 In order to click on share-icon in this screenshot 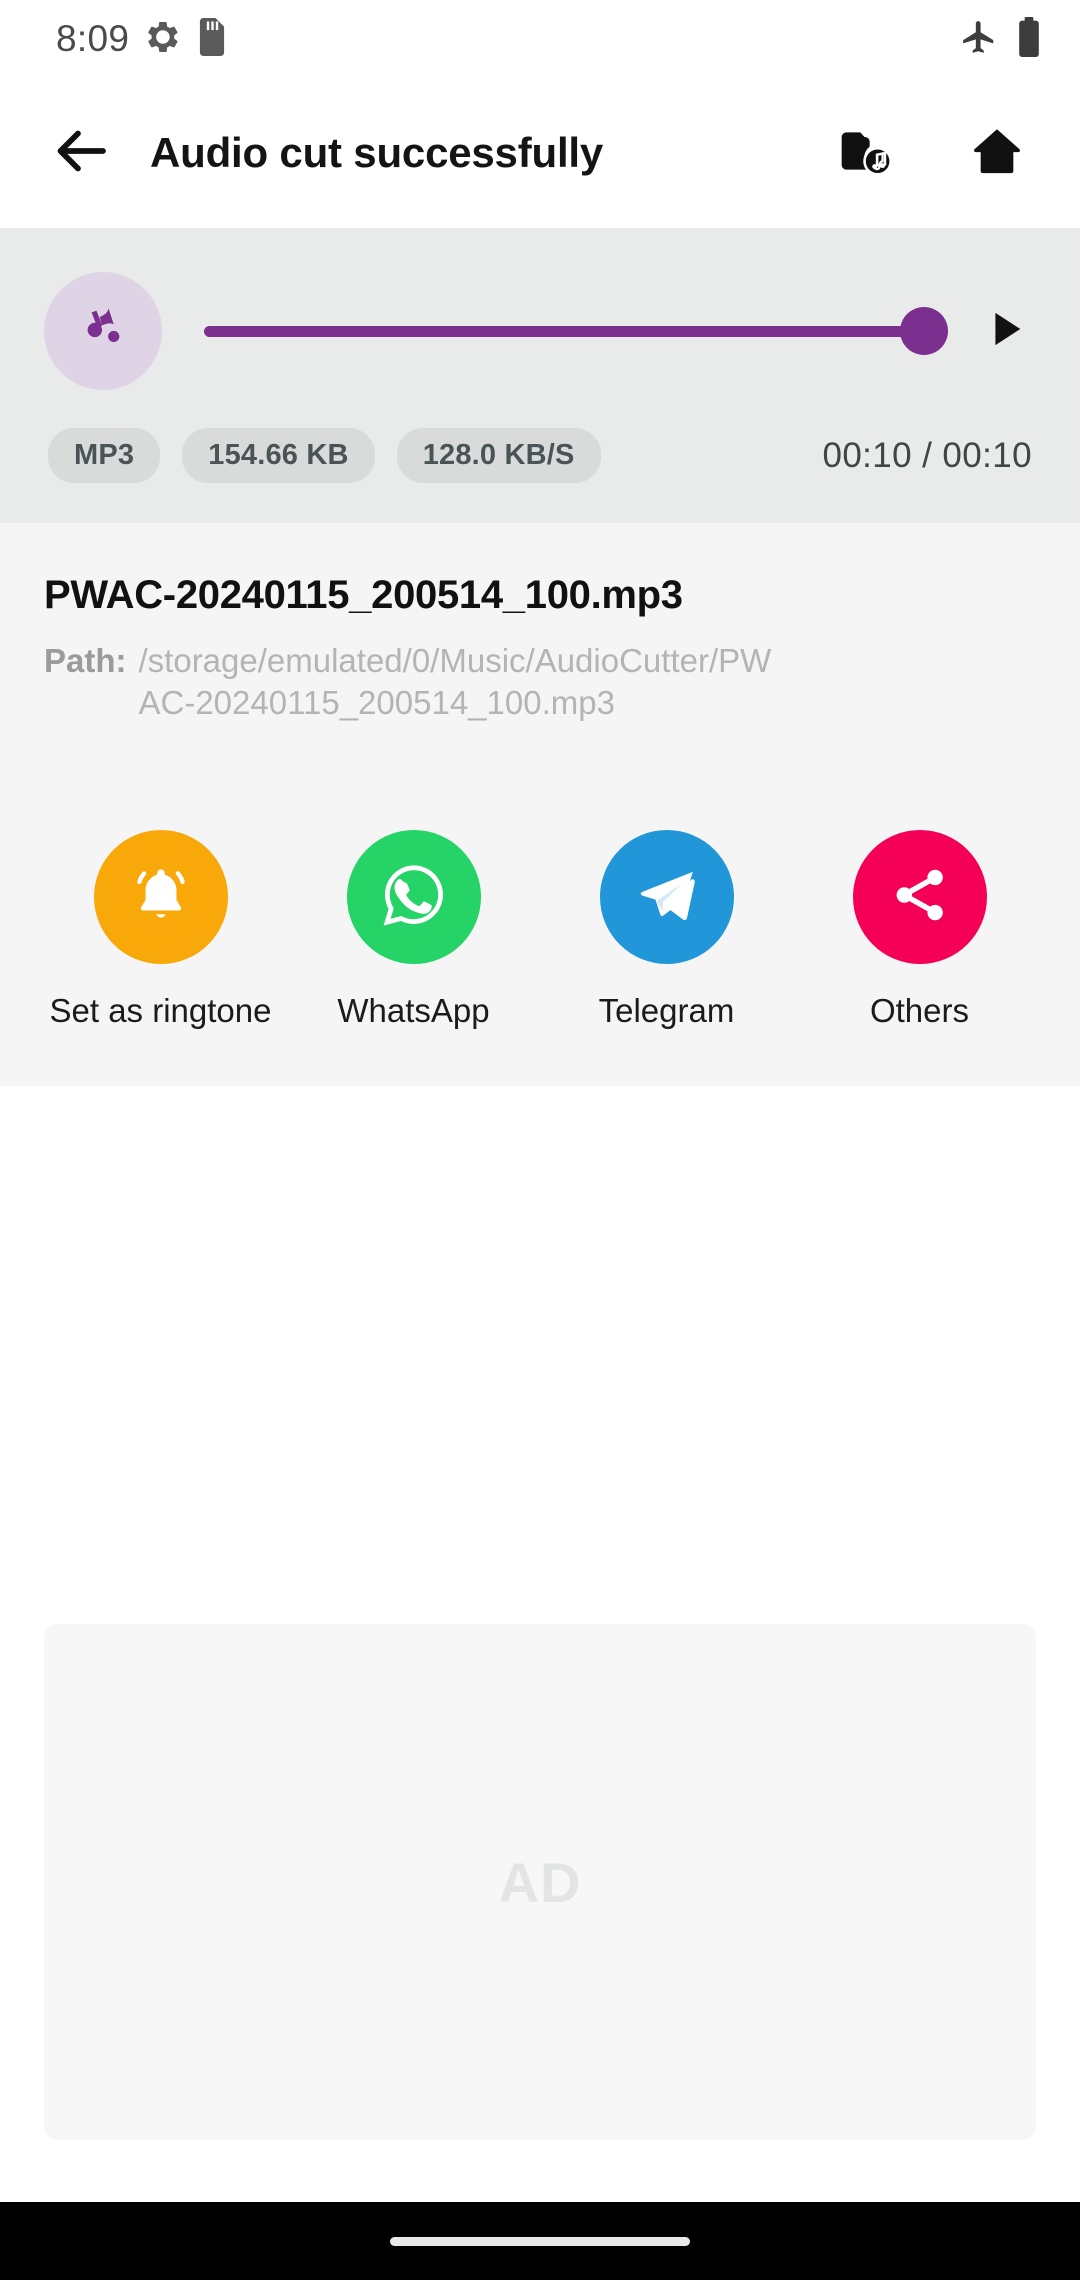, I will do `click(920, 897)`.